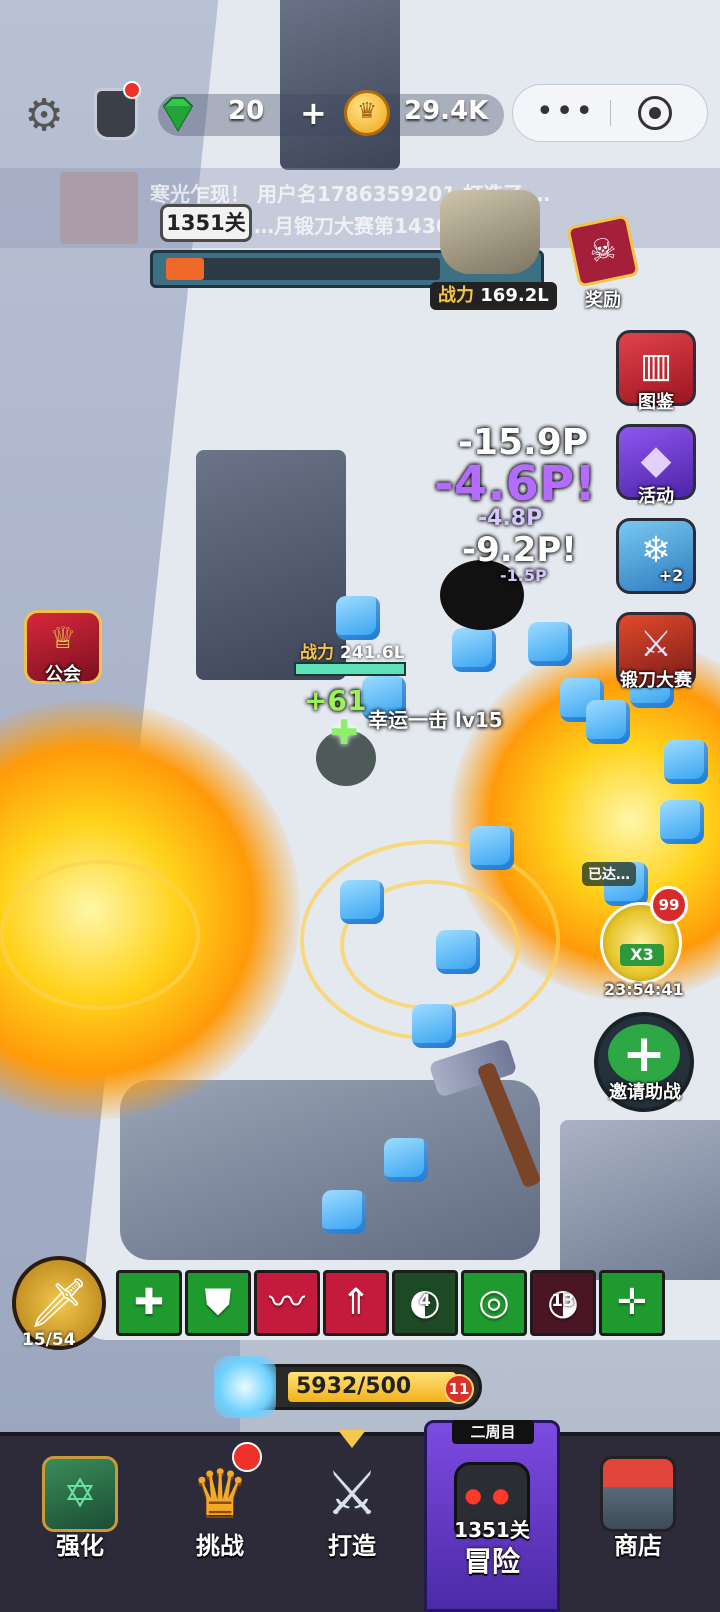  Describe the element at coordinates (644, 989) in the screenshot. I see `gift-timer: 23:54:41` at that location.